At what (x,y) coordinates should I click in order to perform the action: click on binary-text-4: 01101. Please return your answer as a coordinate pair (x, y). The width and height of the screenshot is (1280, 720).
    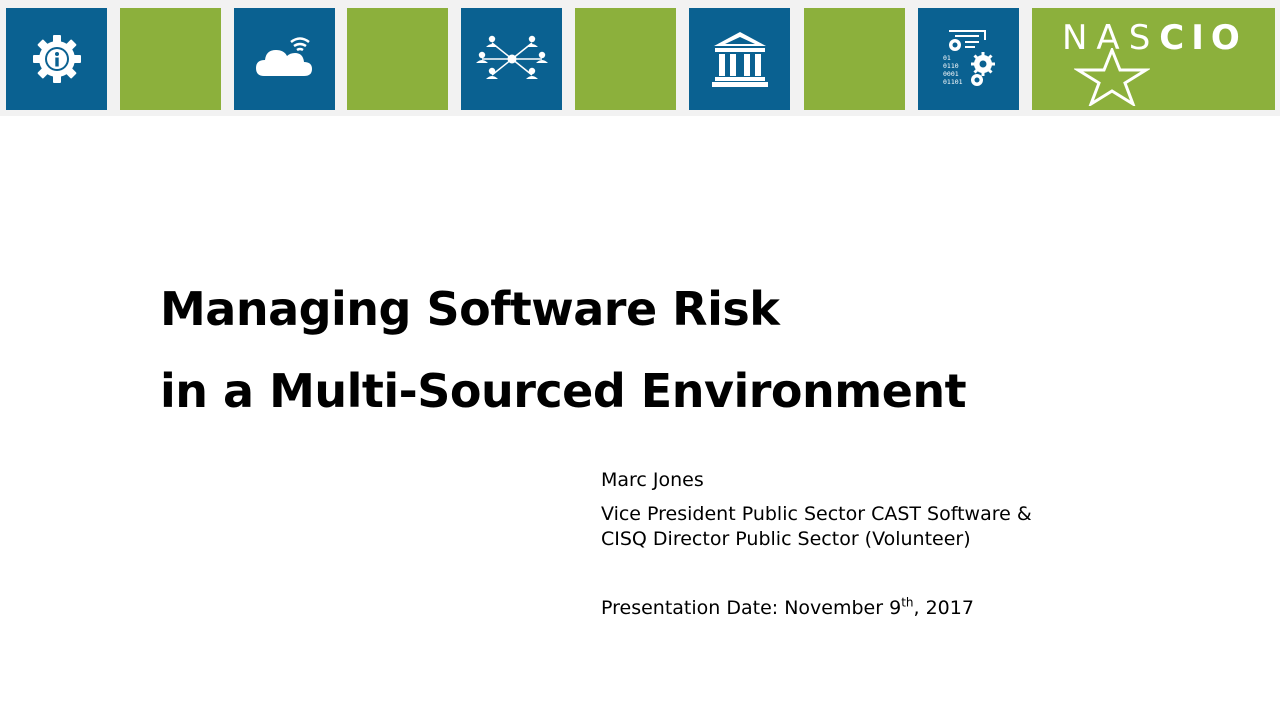
    Looking at the image, I should click on (953, 82).